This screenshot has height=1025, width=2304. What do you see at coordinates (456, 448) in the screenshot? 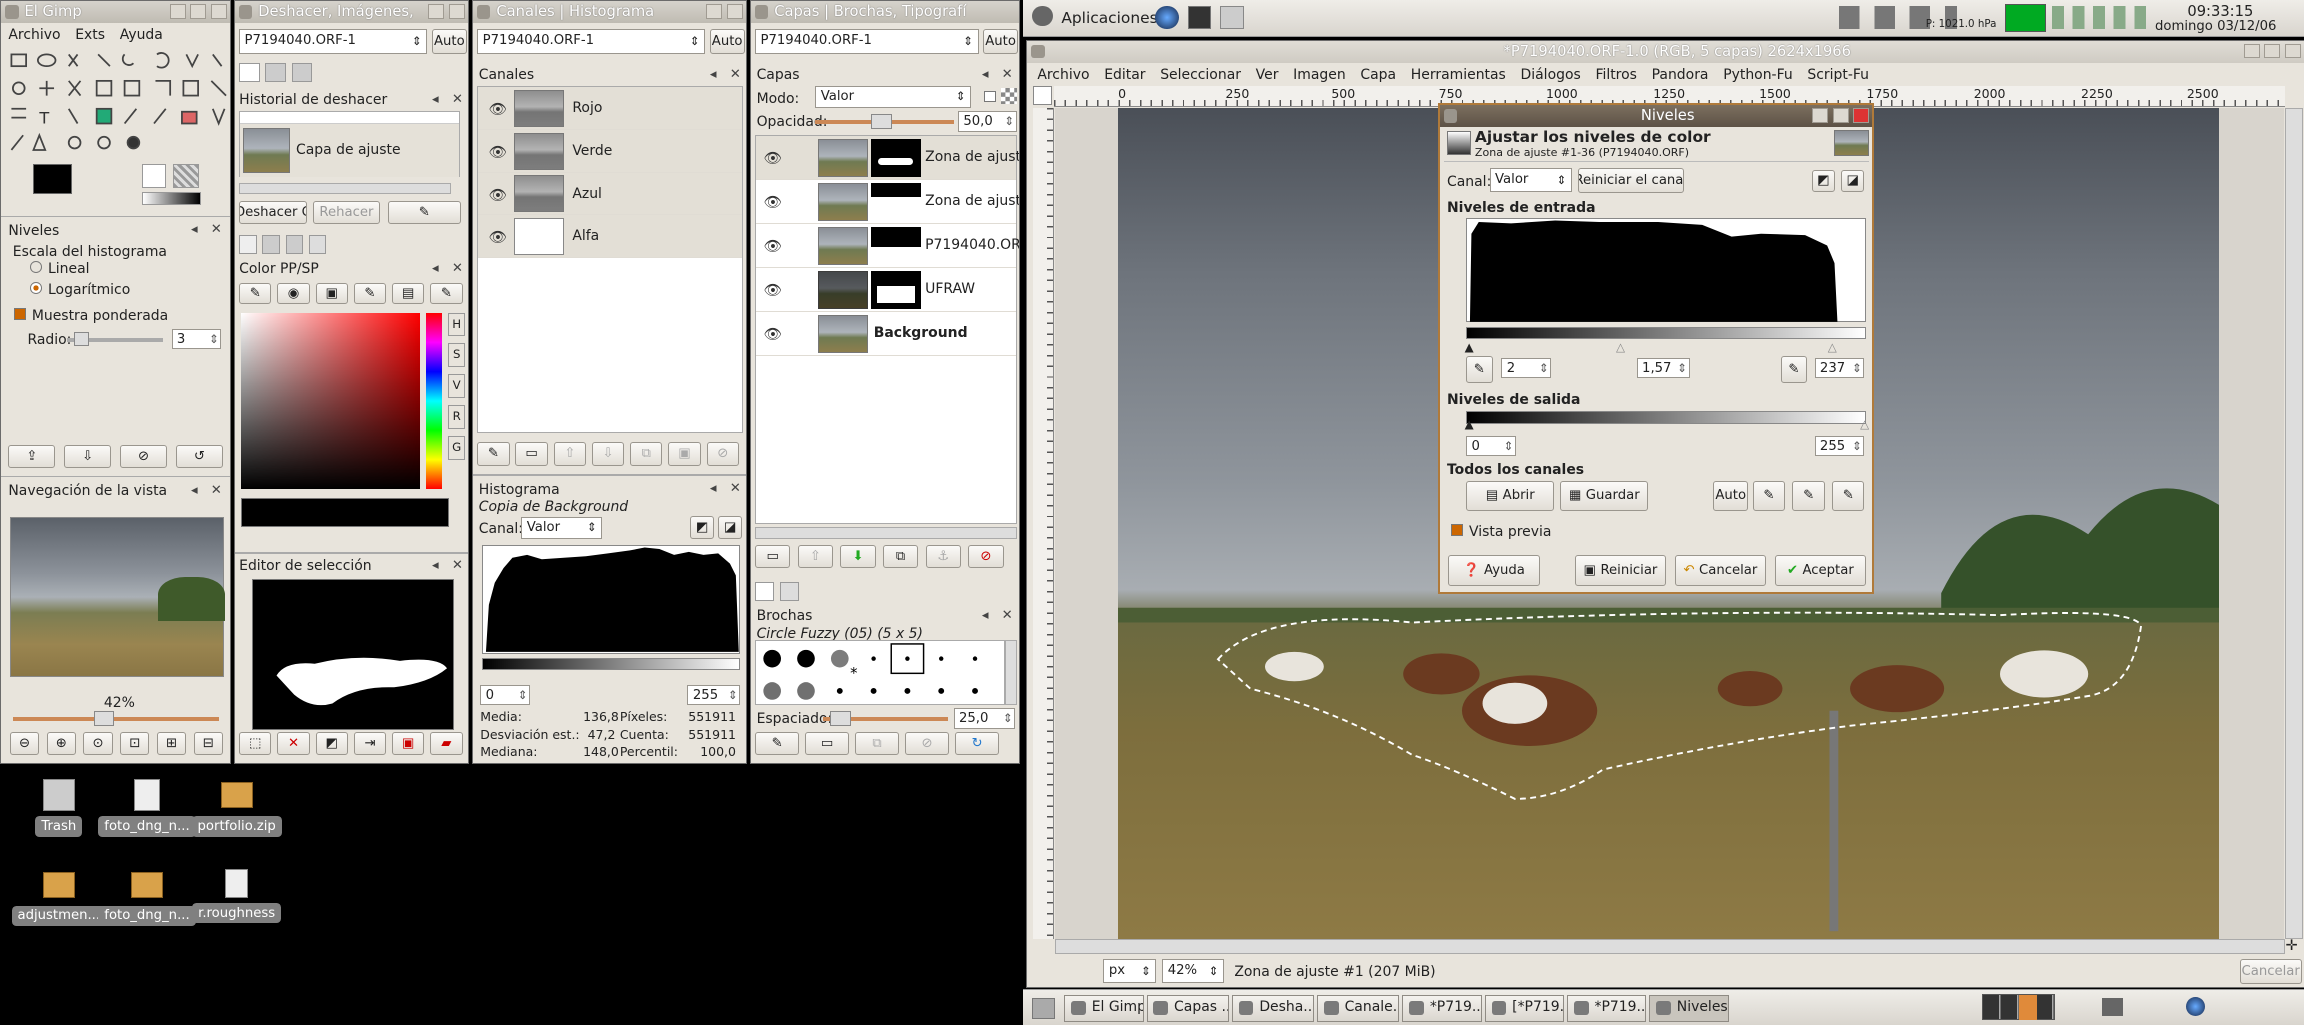
I see `g-toggle: G` at bounding box center [456, 448].